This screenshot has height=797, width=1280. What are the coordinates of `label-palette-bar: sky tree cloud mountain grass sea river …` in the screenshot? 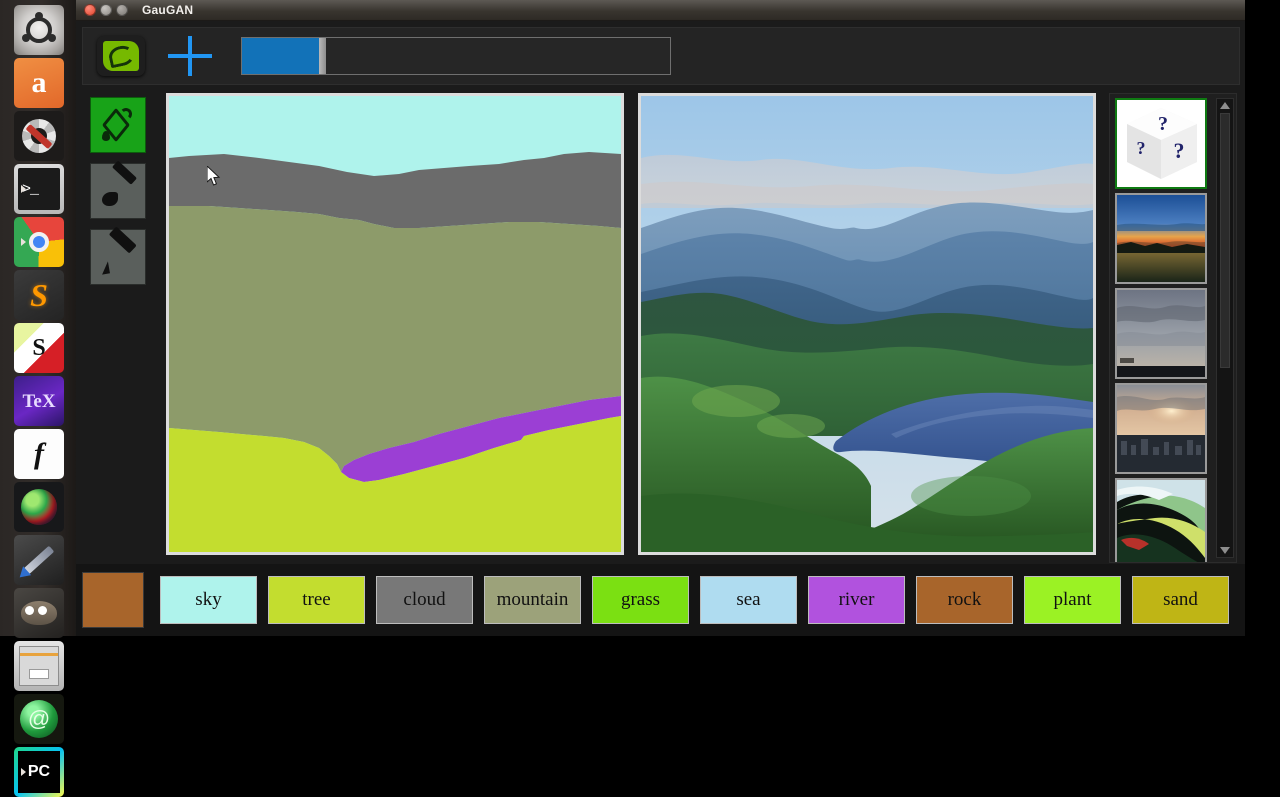 It's located at (660, 600).